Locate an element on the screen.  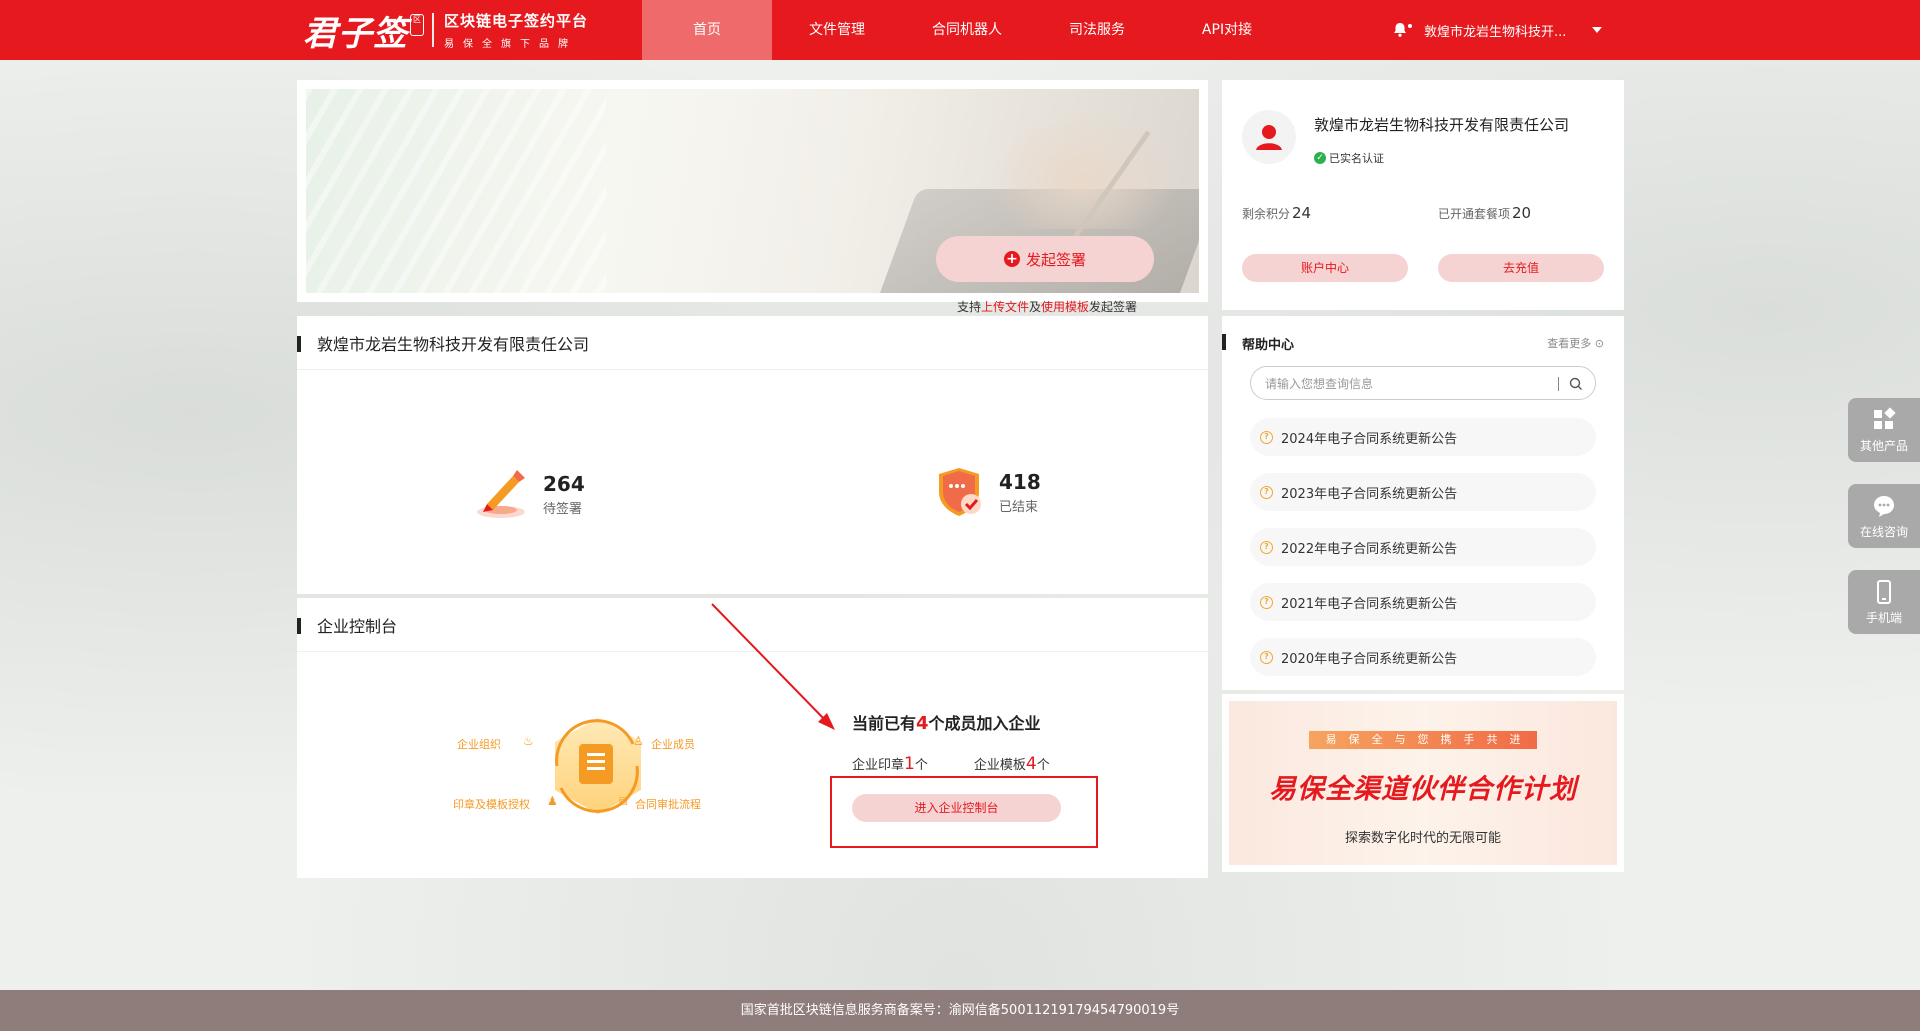
pending-stat: 264 待签署 is located at coordinates (529, 494).